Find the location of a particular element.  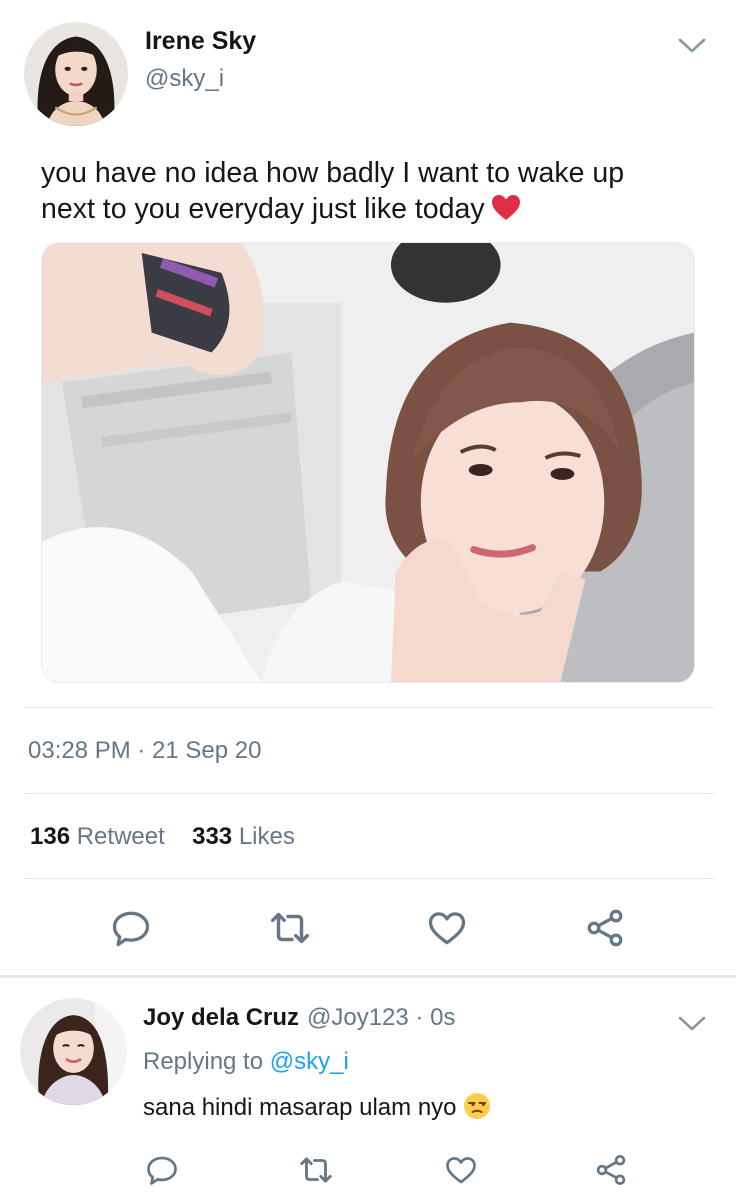

reply-author-name: Joy dela Cruz is located at coordinates (221, 1018).